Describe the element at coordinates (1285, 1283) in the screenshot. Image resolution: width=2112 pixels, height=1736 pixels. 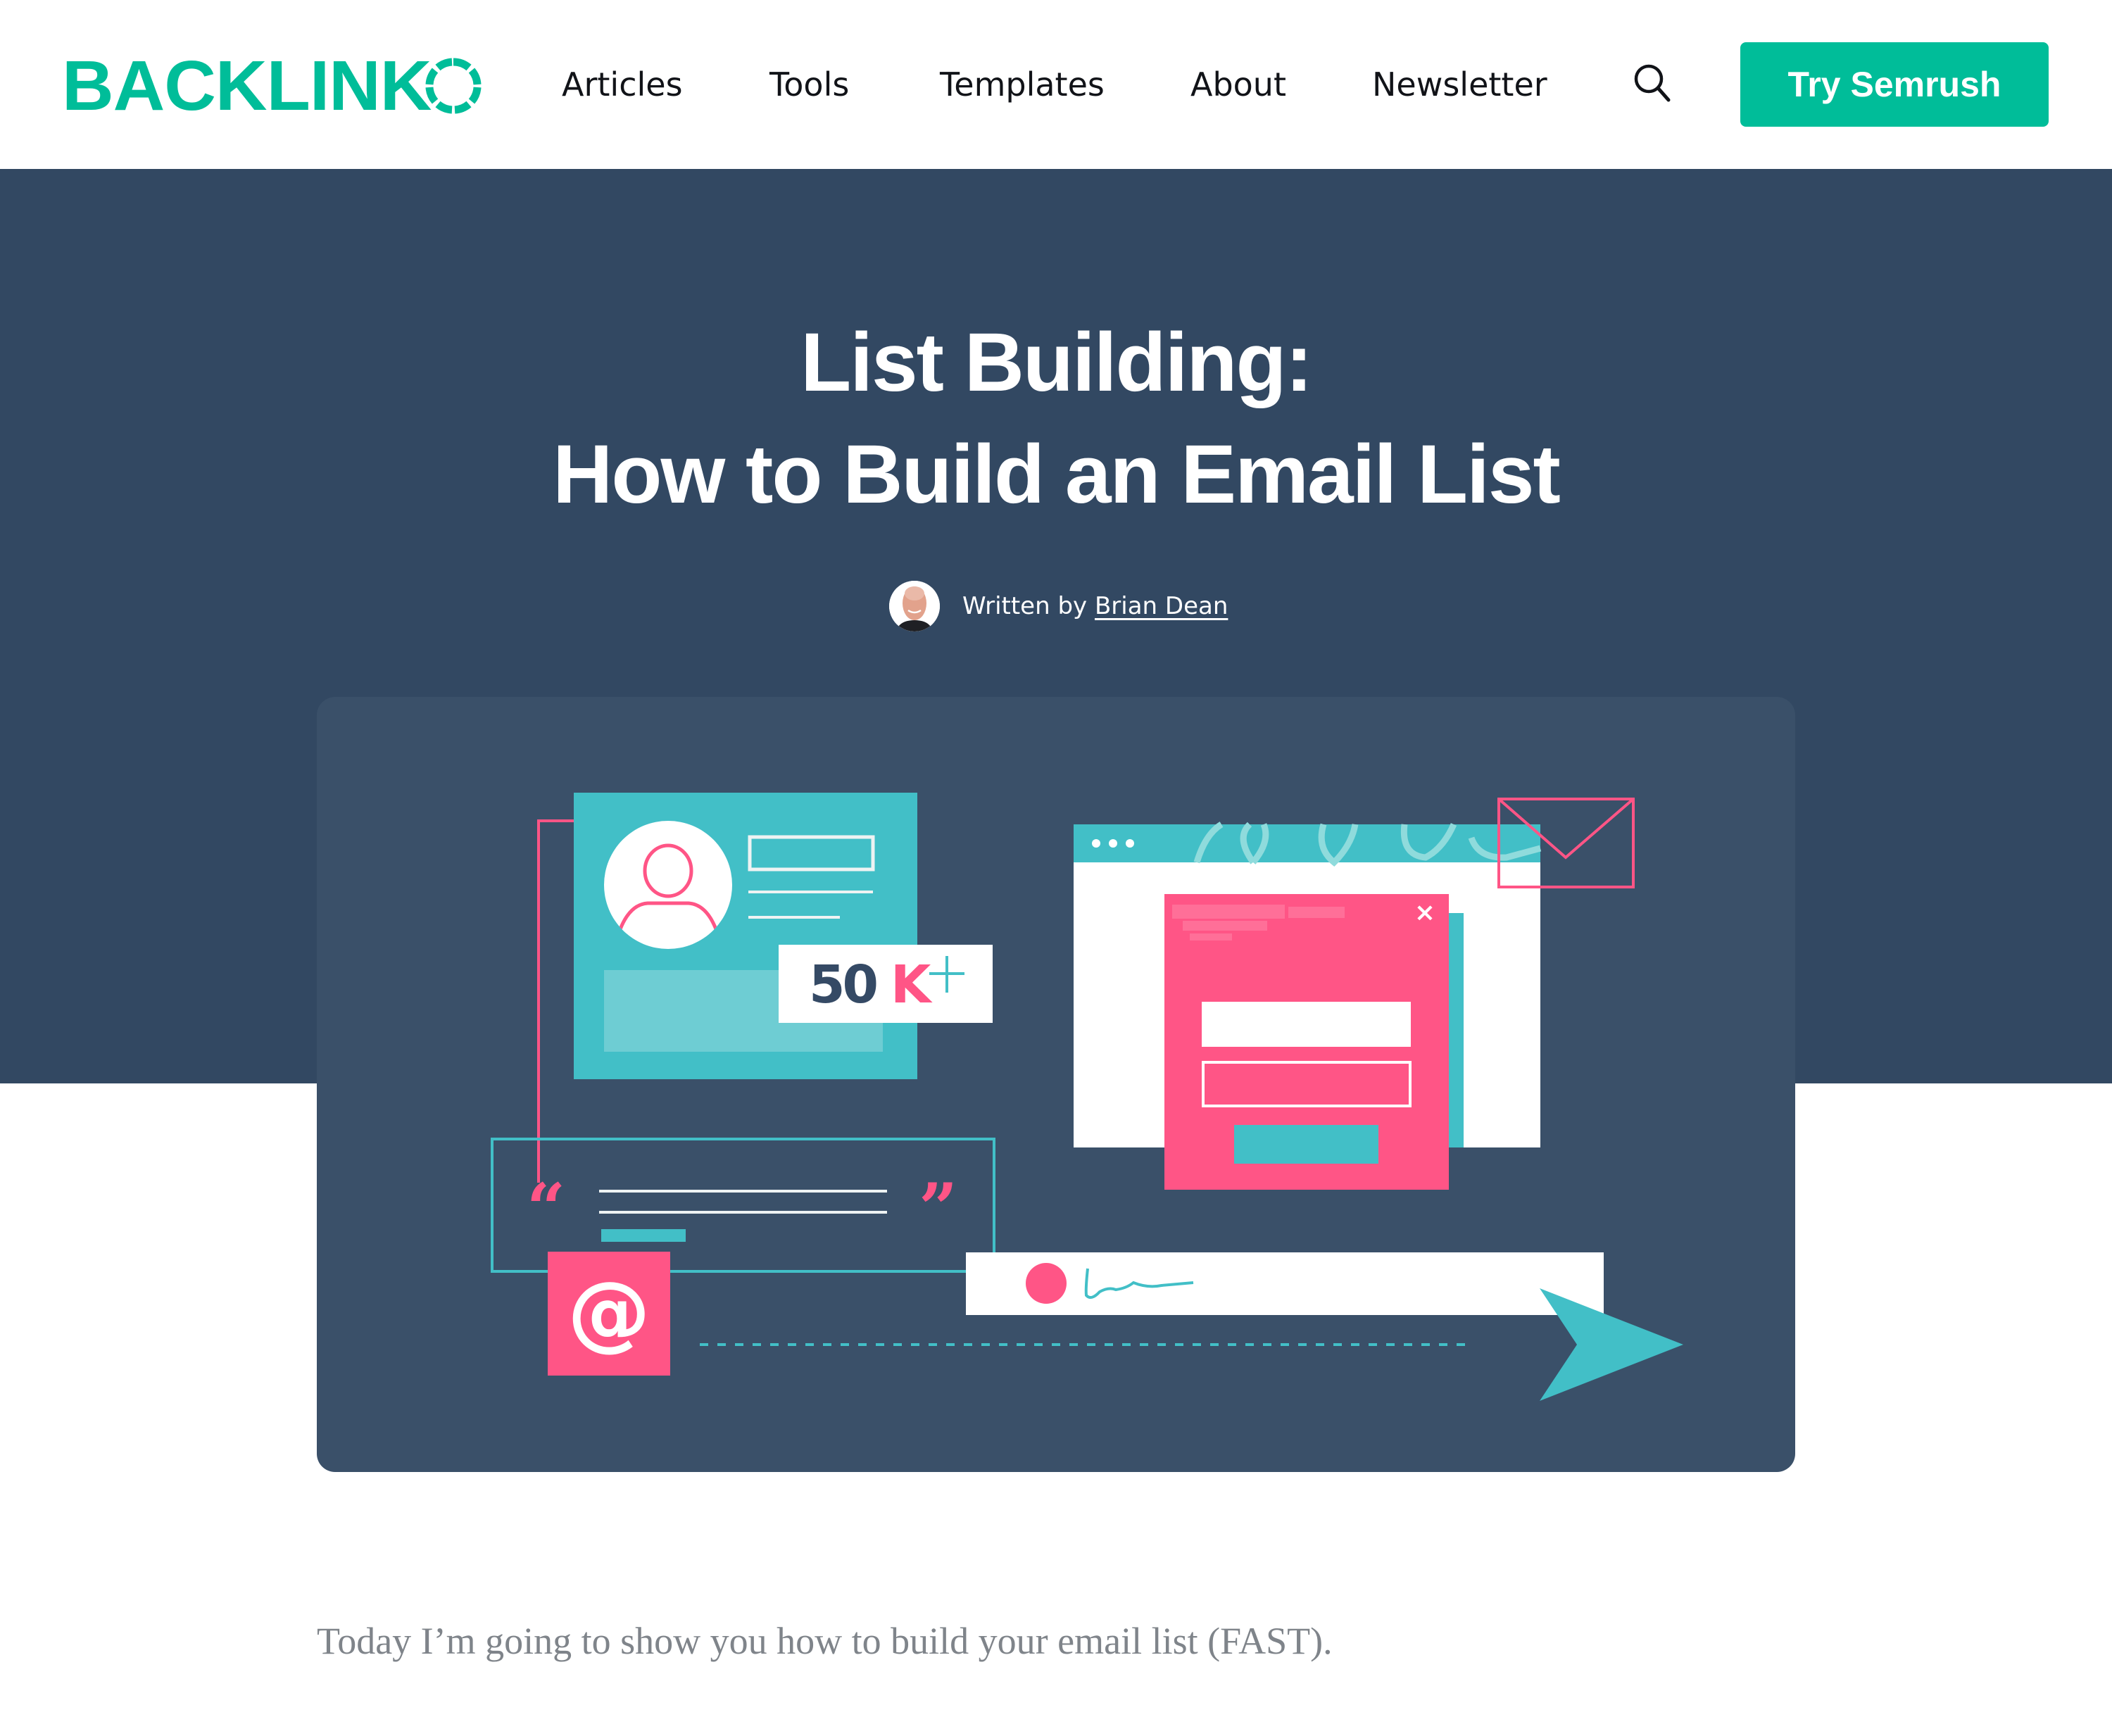
I see `signature-field` at that location.